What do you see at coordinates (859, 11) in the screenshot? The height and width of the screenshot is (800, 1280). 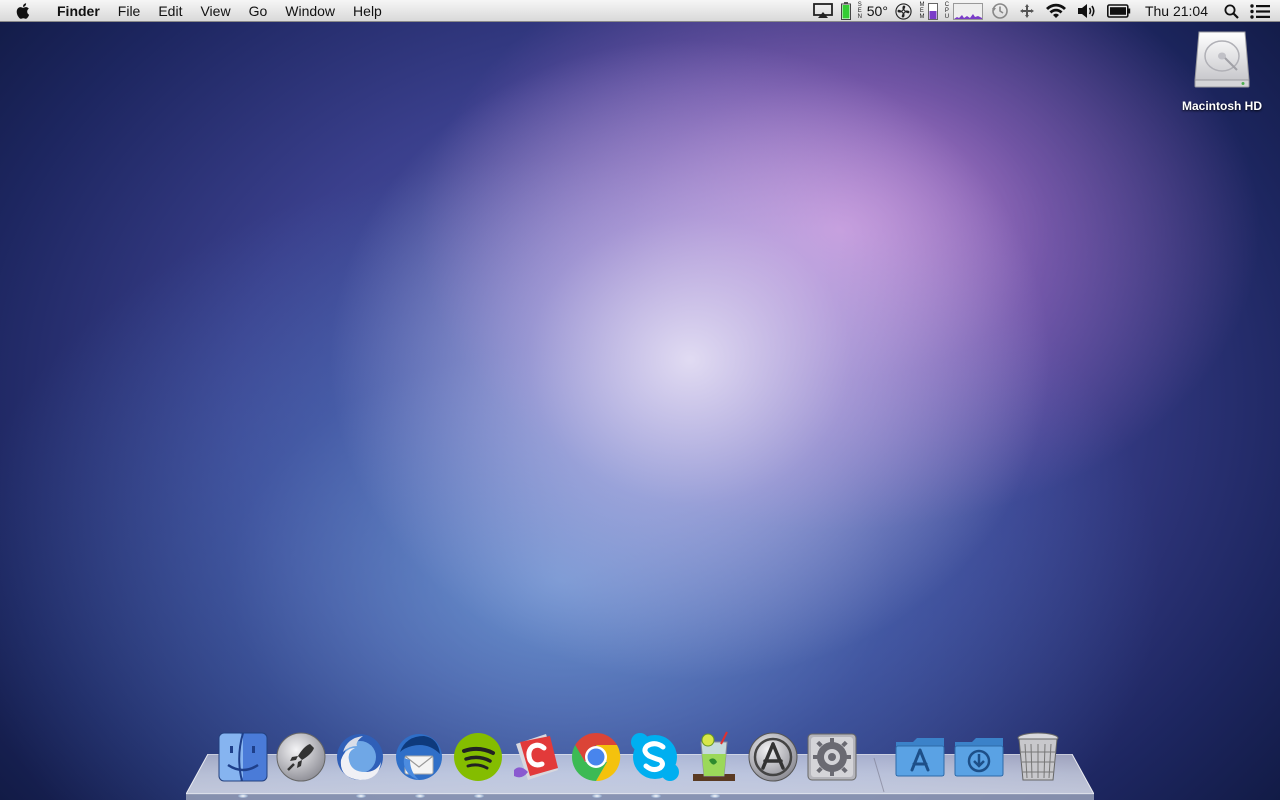 I see `sensor-label: SEN` at bounding box center [859, 11].